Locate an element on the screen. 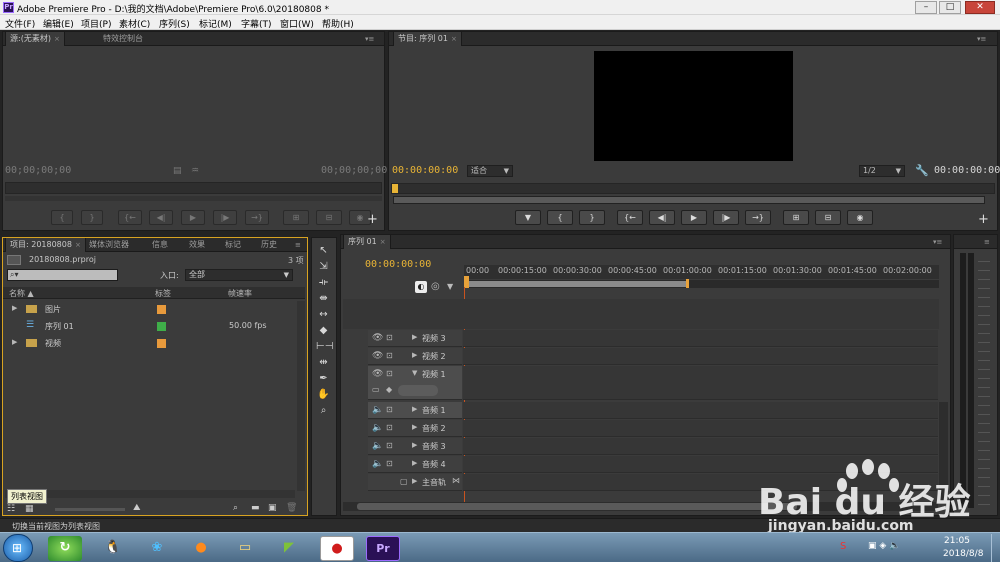 This screenshot has height=562, width=1000. menu-edit: 编辑(E) is located at coordinates (58, 23).